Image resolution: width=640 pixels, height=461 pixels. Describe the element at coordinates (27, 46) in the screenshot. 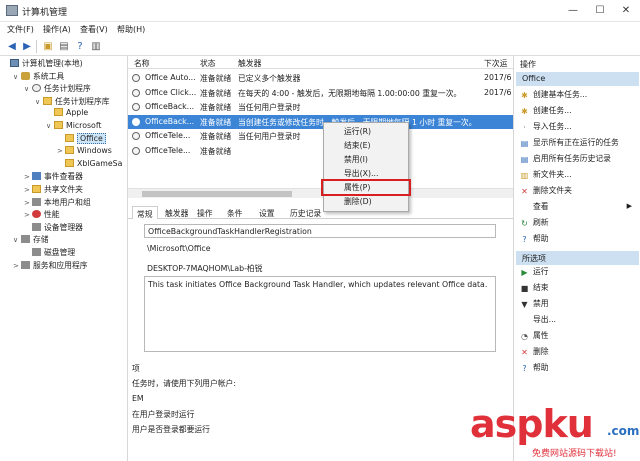

I see `forward-arrow-icon: ▶` at that location.